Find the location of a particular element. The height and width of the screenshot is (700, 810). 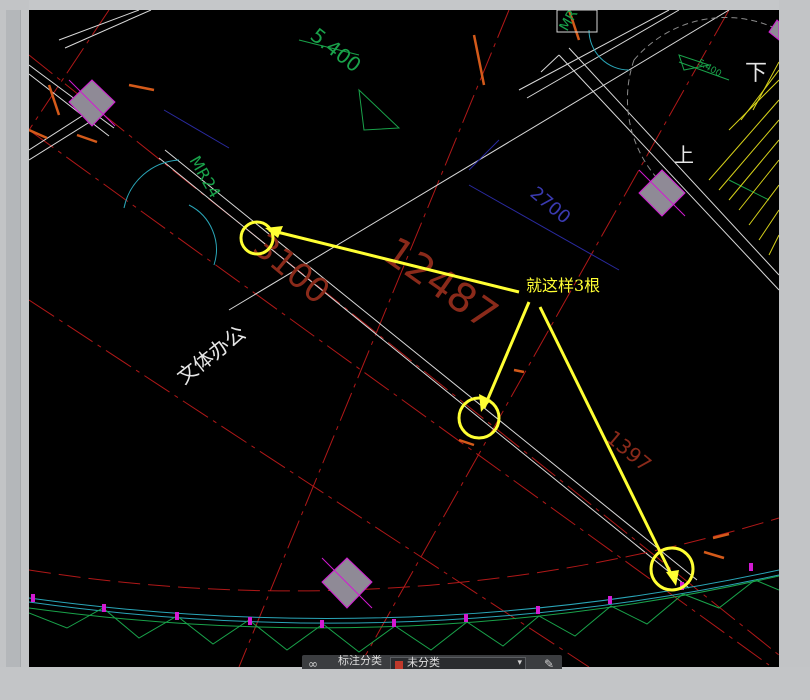

dim-5400-right: 5.400 is located at coordinates (710, 69).